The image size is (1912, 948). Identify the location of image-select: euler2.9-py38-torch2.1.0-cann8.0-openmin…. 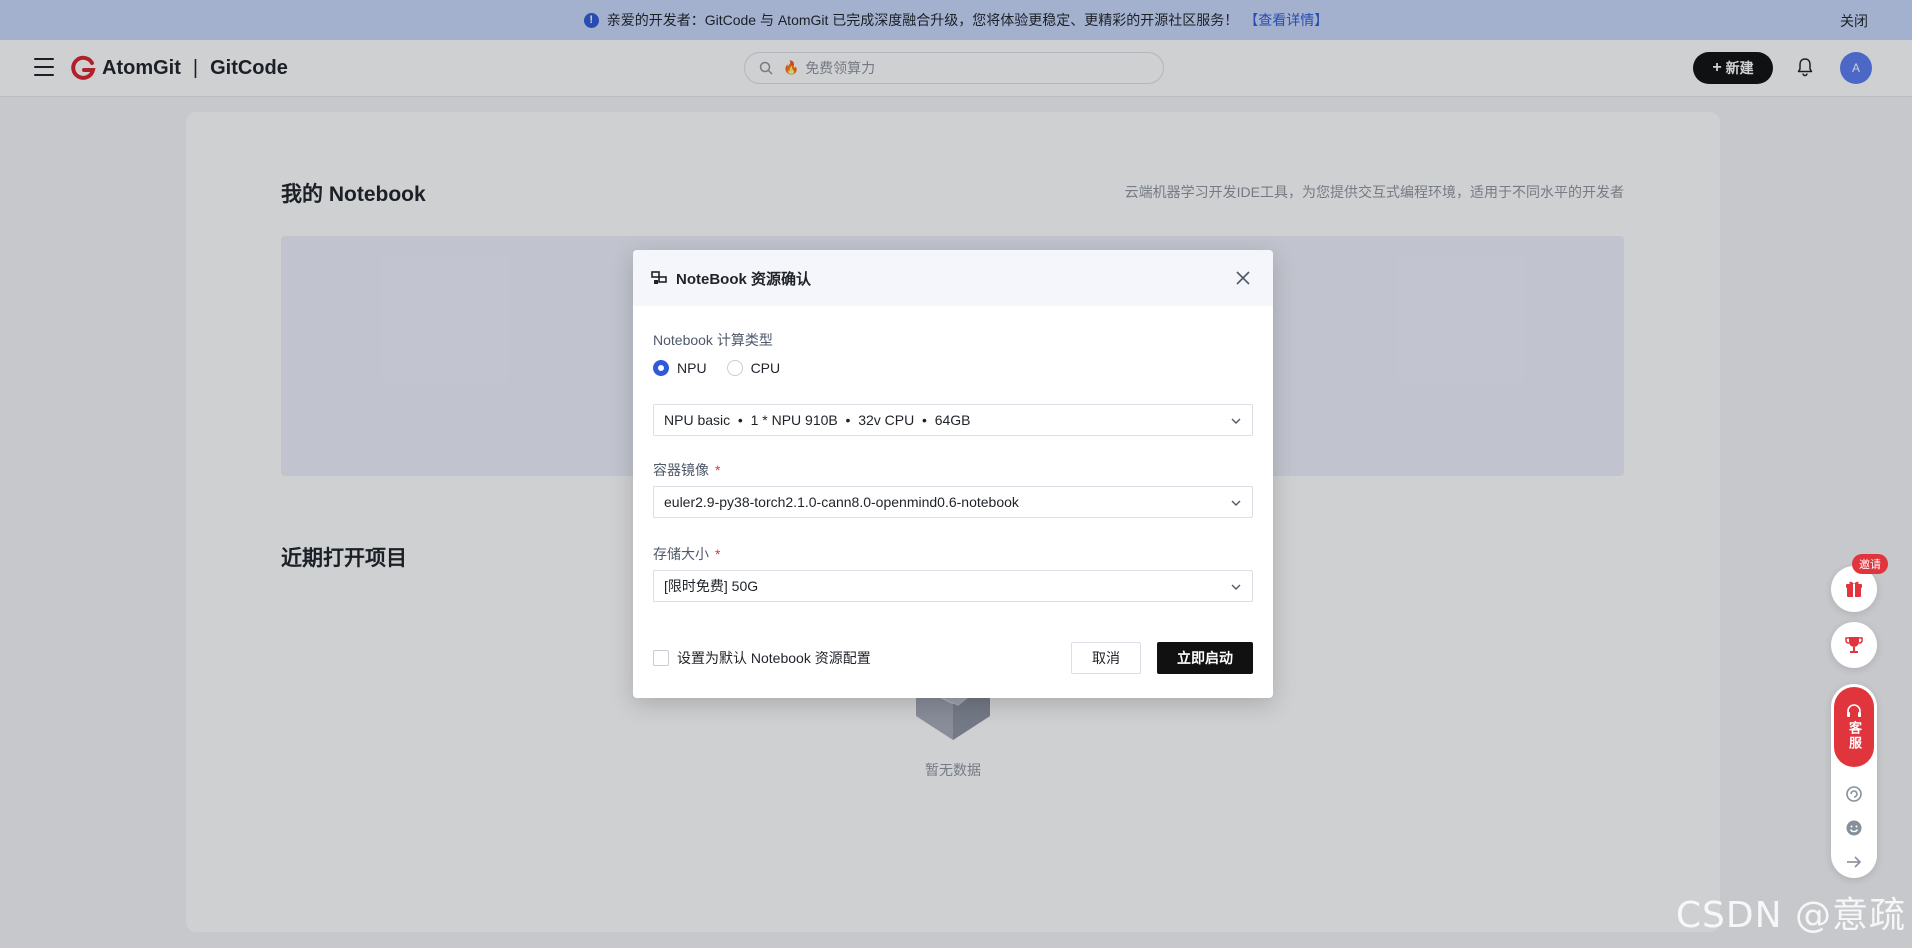
(953, 502).